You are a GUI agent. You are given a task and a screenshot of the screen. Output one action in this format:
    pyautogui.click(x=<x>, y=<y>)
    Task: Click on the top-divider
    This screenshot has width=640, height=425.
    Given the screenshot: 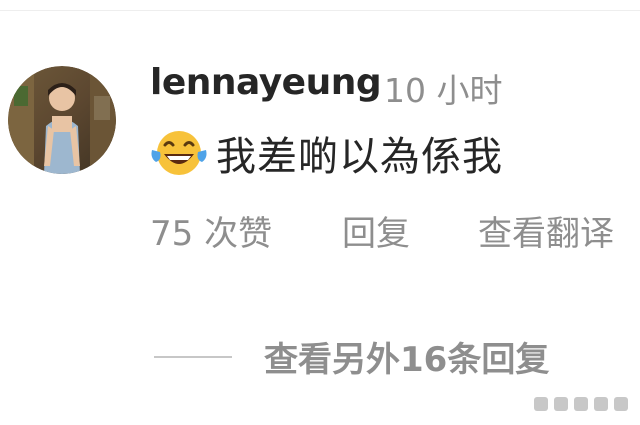 What is the action you would take?
    pyautogui.click(x=320, y=10)
    